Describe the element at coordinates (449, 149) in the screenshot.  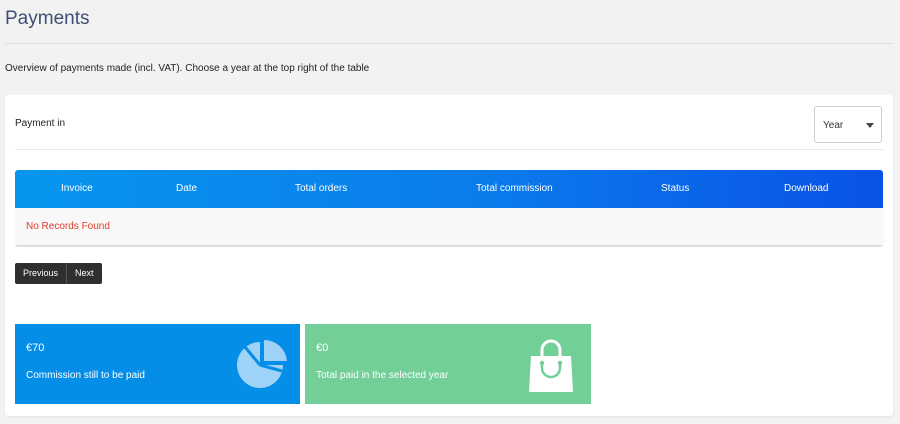
I see `card-divider` at that location.